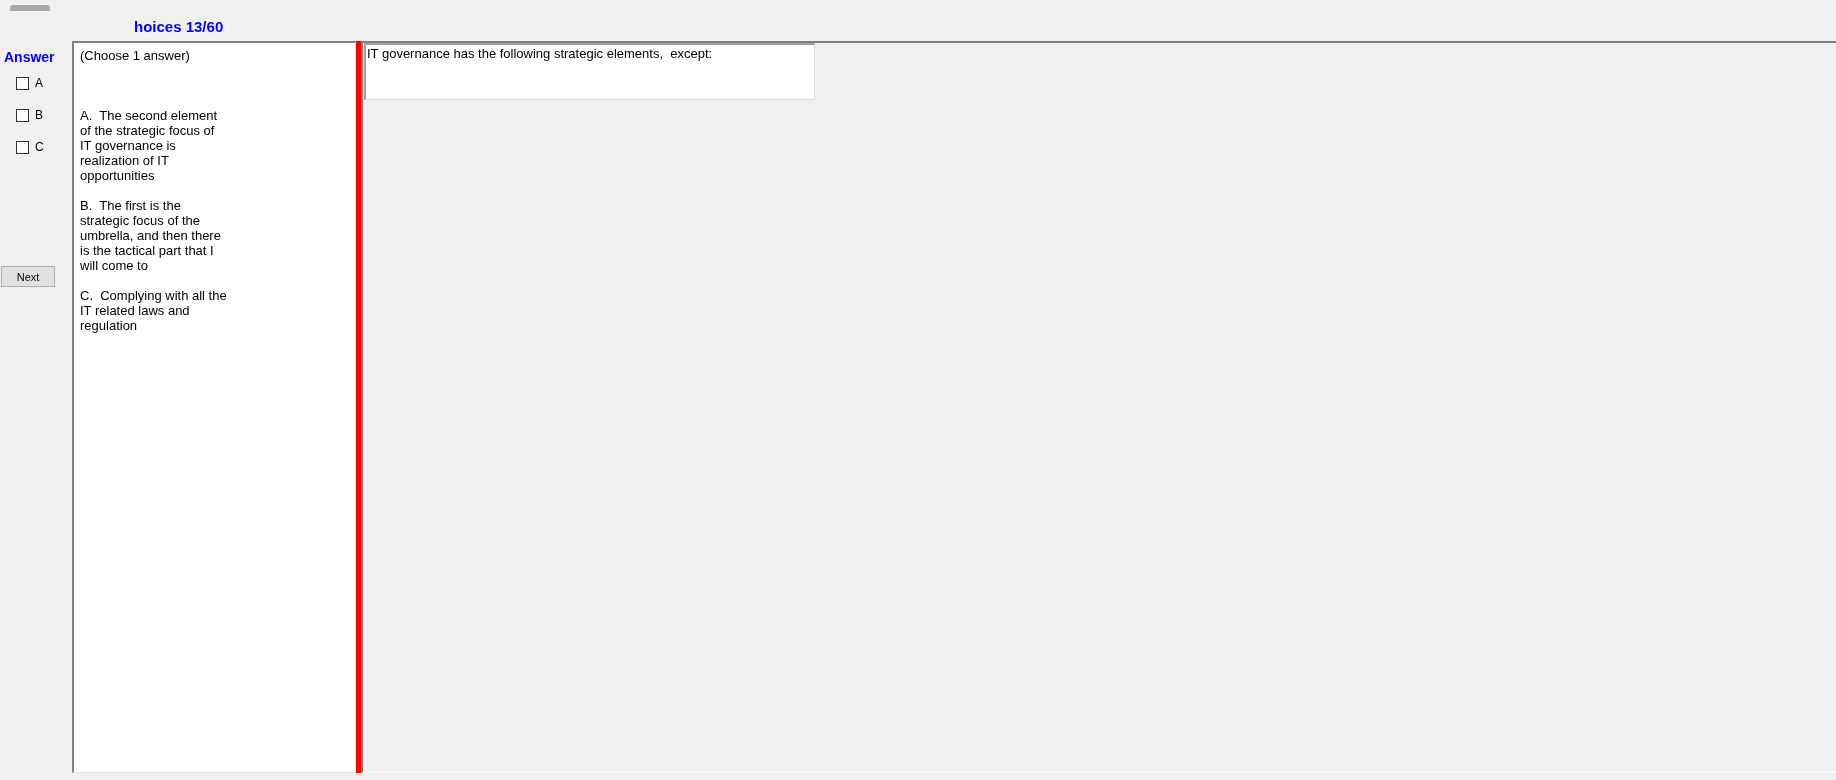 The image size is (1836, 780). What do you see at coordinates (154, 310) in the screenshot?
I see `choice-text: C. Complying with all the IT related laws and regulation` at bounding box center [154, 310].